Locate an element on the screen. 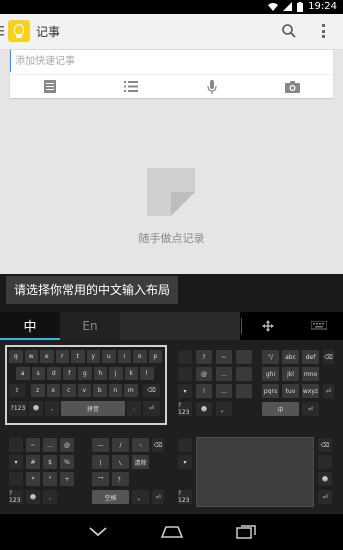 Image resolution: width=343 pixels, height=550 pixels. preview-key: 中 is located at coordinates (280, 409).